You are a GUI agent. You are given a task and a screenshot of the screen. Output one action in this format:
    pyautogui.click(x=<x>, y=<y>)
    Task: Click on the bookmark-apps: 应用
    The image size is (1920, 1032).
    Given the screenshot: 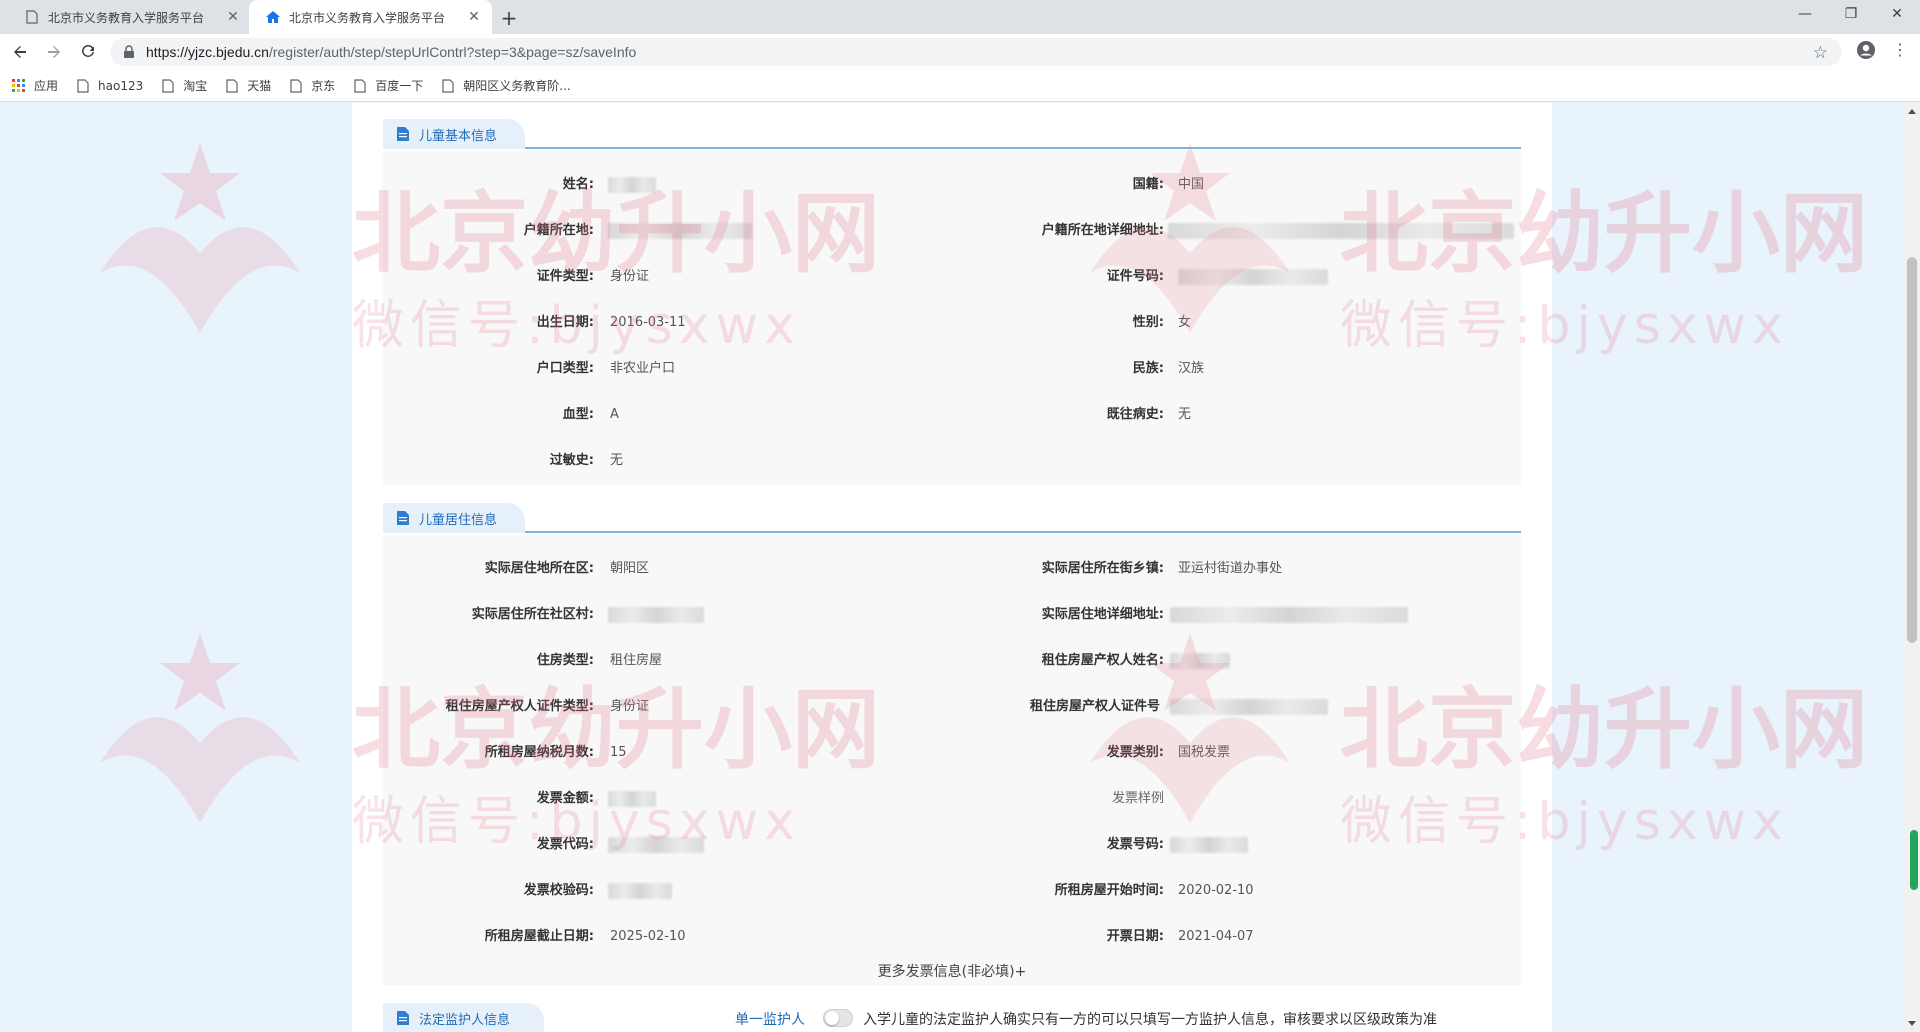 What is the action you would take?
    pyautogui.click(x=35, y=85)
    